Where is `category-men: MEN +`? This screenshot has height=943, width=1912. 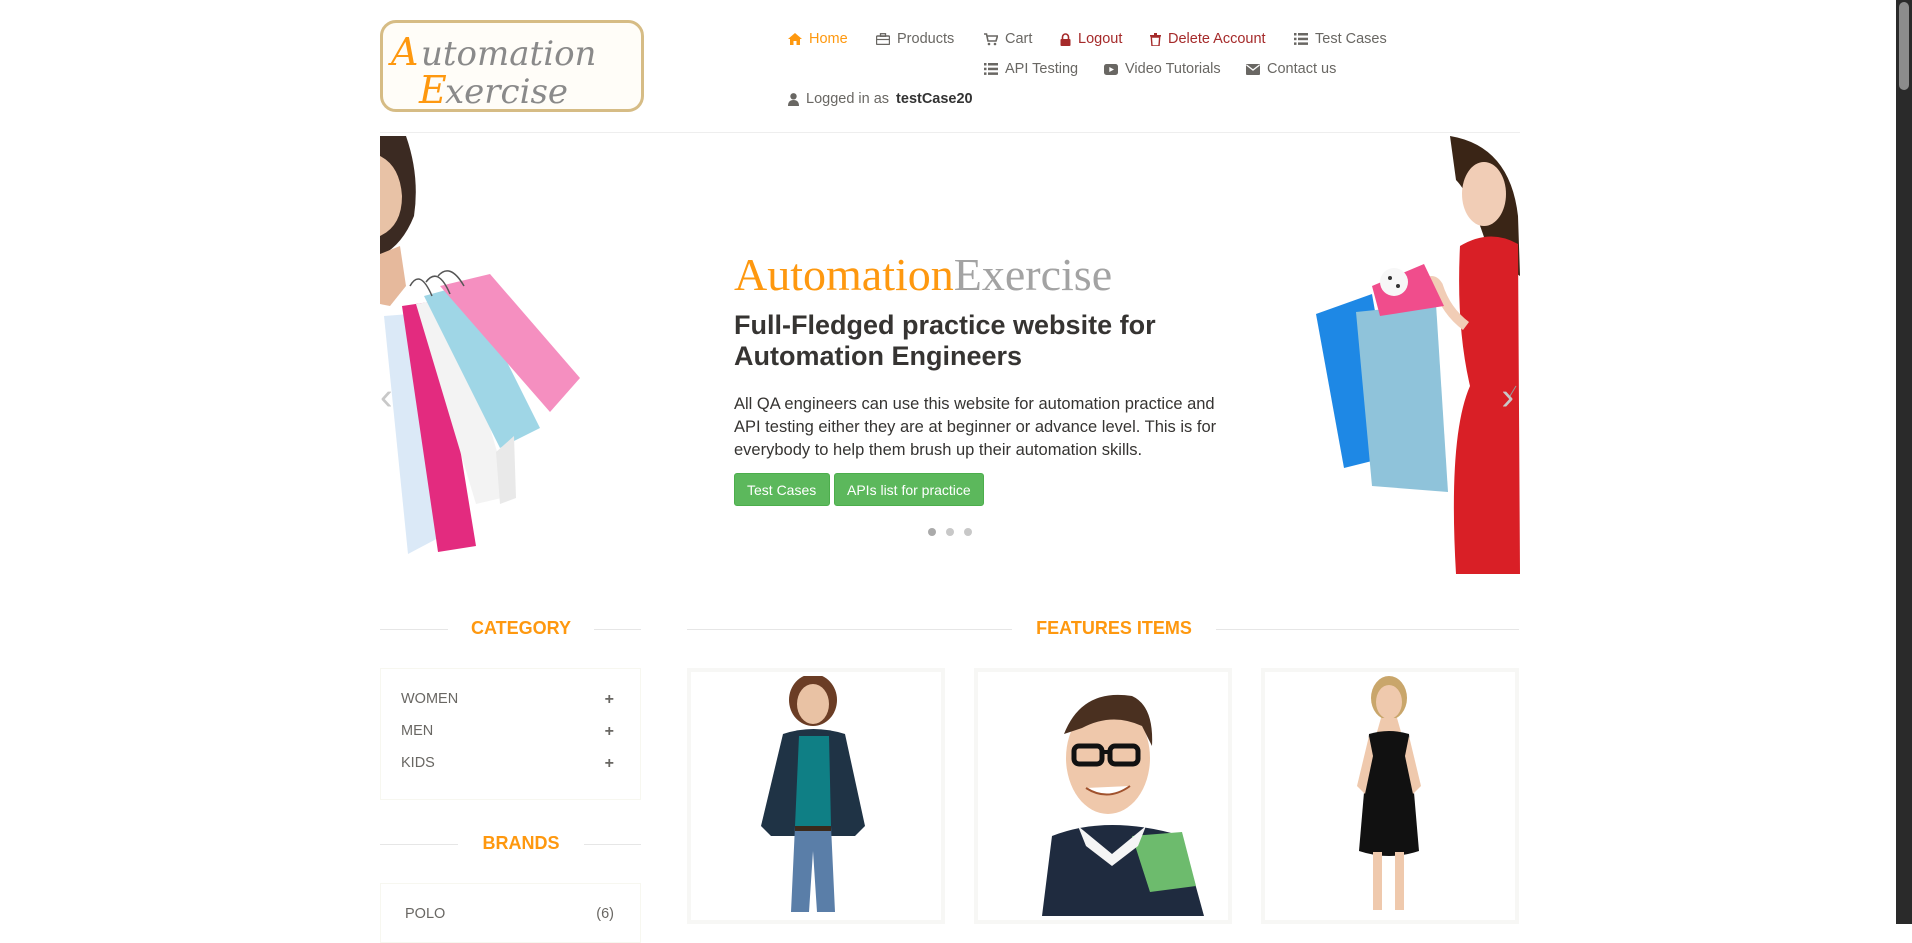 category-men: MEN + is located at coordinates (507, 732).